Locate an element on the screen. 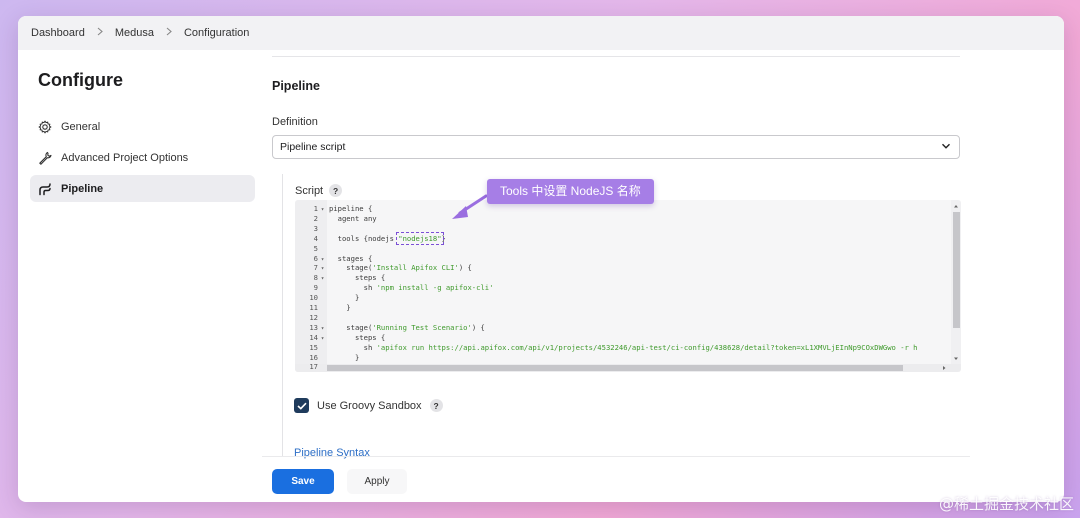 The height and width of the screenshot is (518, 1080). breadcrumb-configuration: Configuration is located at coordinates (216, 33).